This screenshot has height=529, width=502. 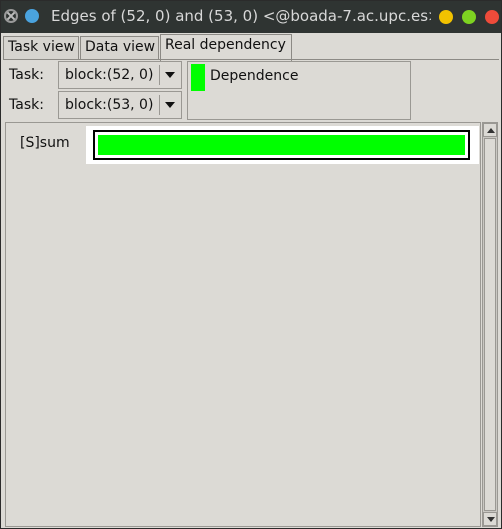 I want to click on task-2-value: block:(53, 0), so click(x=109, y=105).